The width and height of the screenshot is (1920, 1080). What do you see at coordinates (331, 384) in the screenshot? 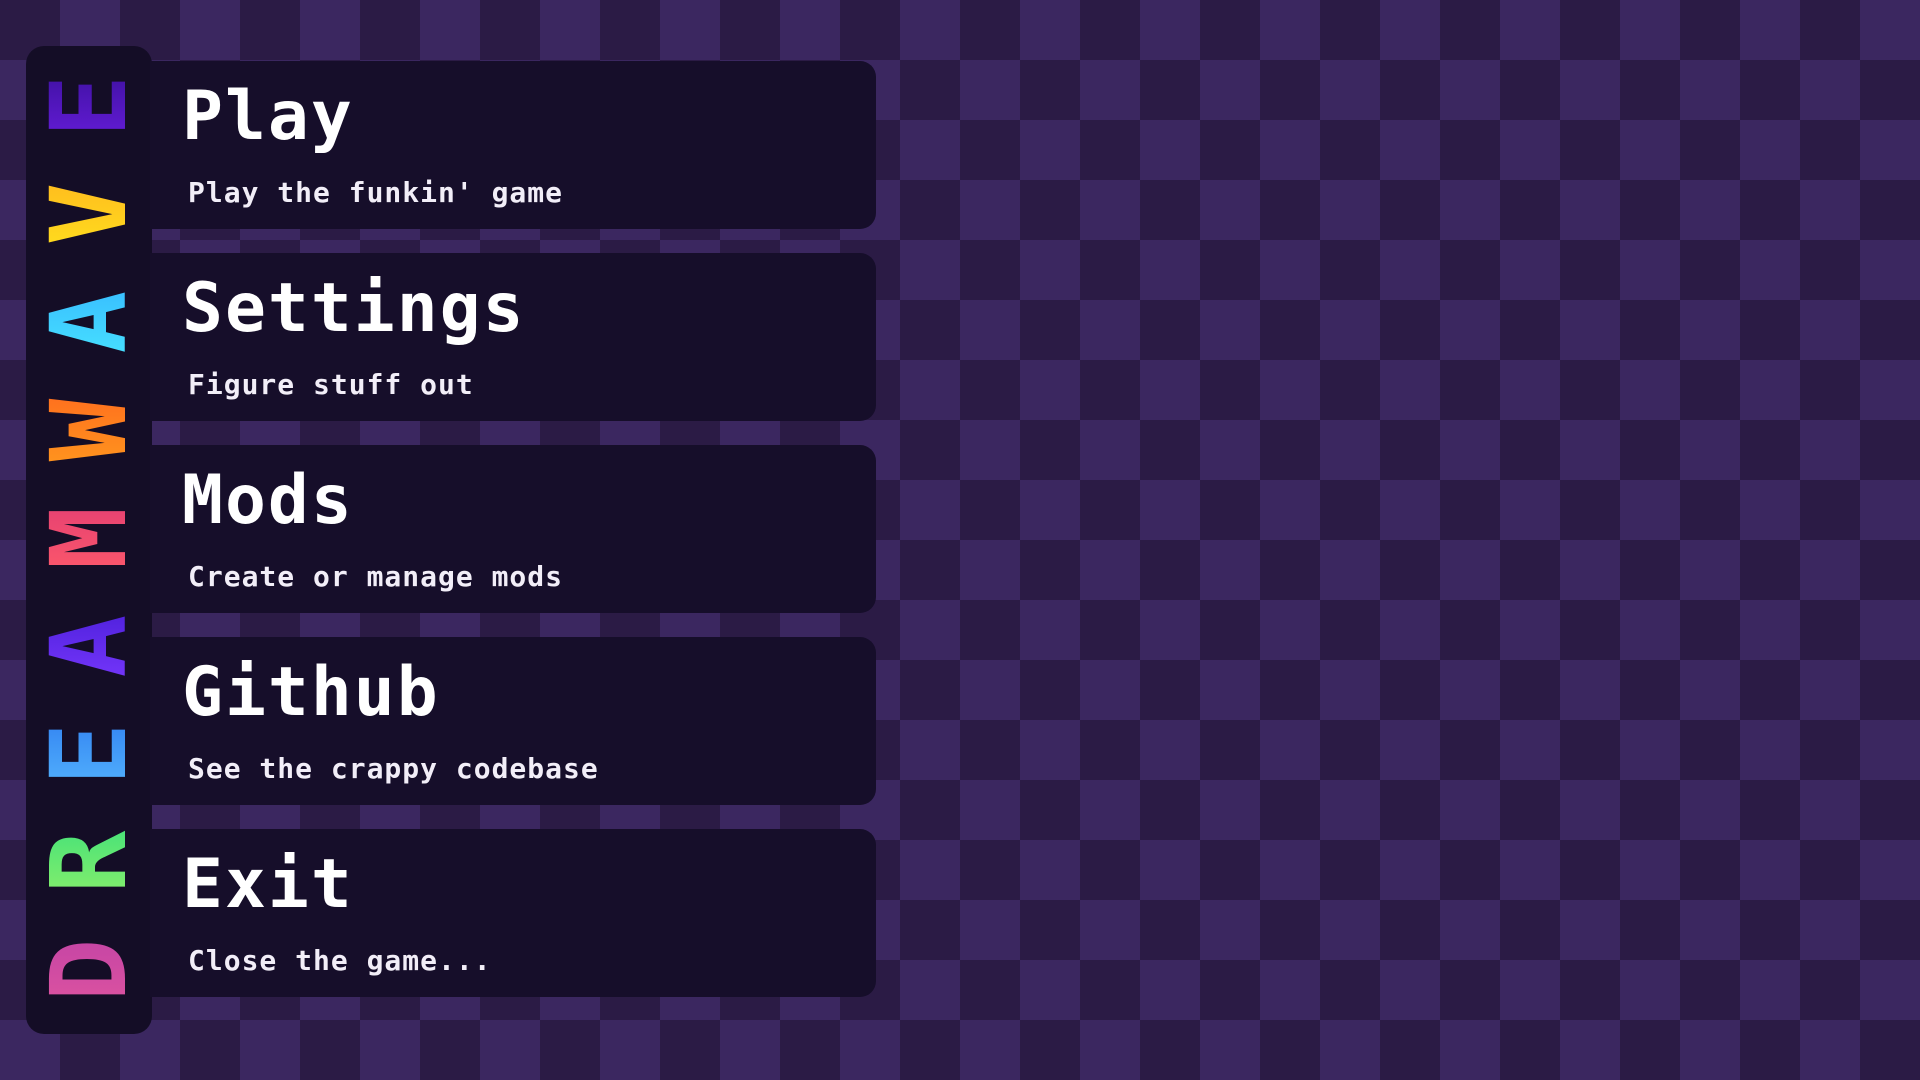
I see `menu-item-description: Figure stuff out` at bounding box center [331, 384].